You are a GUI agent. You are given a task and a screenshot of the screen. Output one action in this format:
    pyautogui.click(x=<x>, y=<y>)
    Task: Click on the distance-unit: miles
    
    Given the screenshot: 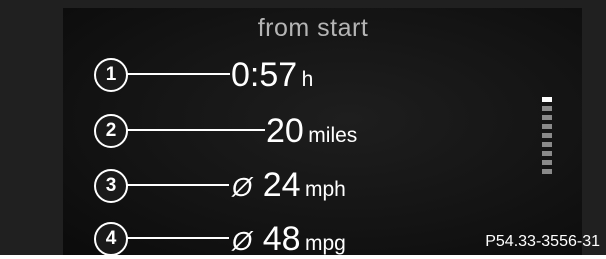 What is the action you would take?
    pyautogui.click(x=333, y=135)
    